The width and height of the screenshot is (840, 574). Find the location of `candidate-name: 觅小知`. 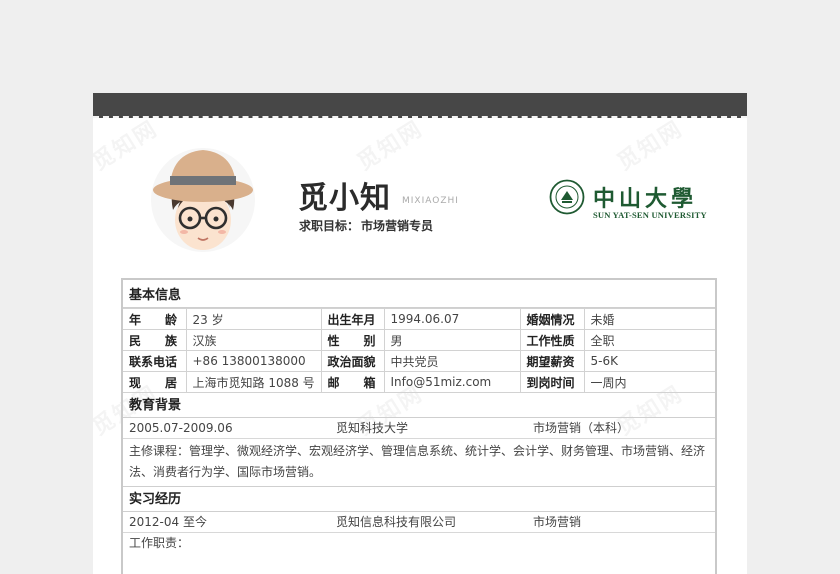

candidate-name: 觅小知 is located at coordinates (344, 198).